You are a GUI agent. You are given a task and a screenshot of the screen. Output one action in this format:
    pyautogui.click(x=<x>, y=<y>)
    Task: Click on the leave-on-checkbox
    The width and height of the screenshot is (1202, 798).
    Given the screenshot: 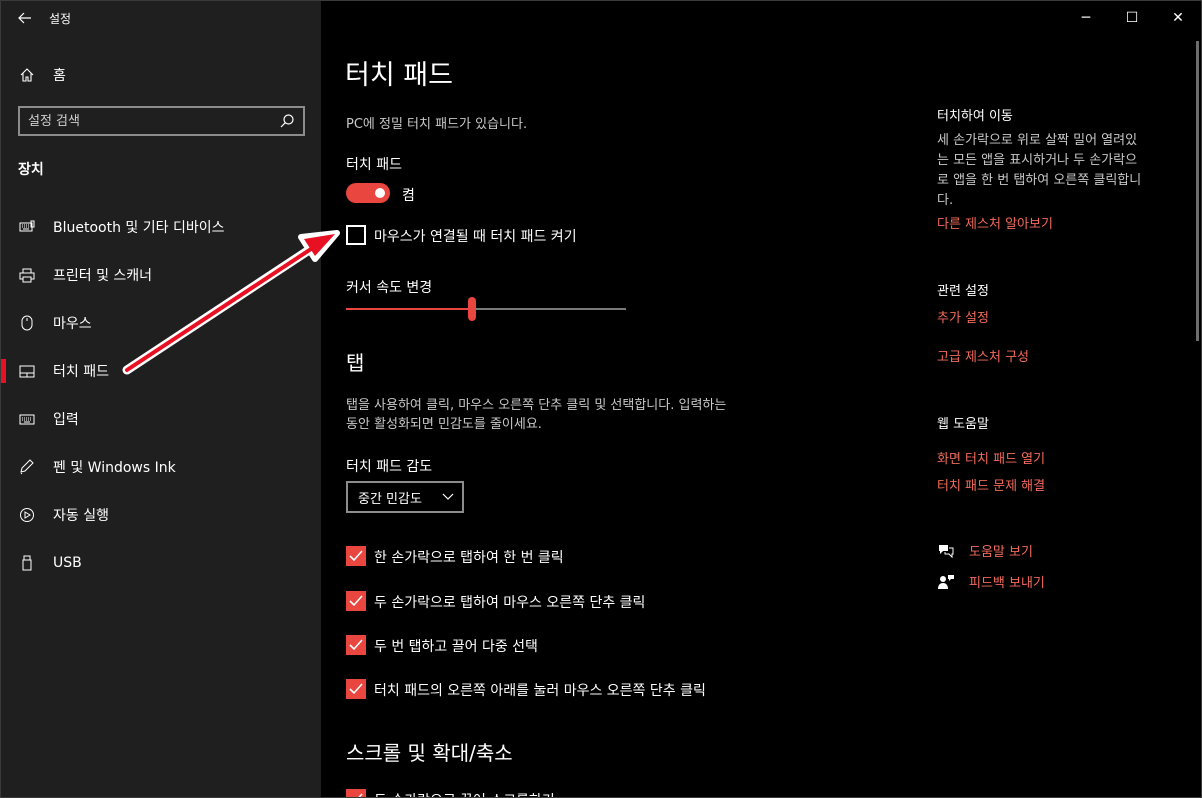 What is the action you would take?
    pyautogui.click(x=356, y=235)
    